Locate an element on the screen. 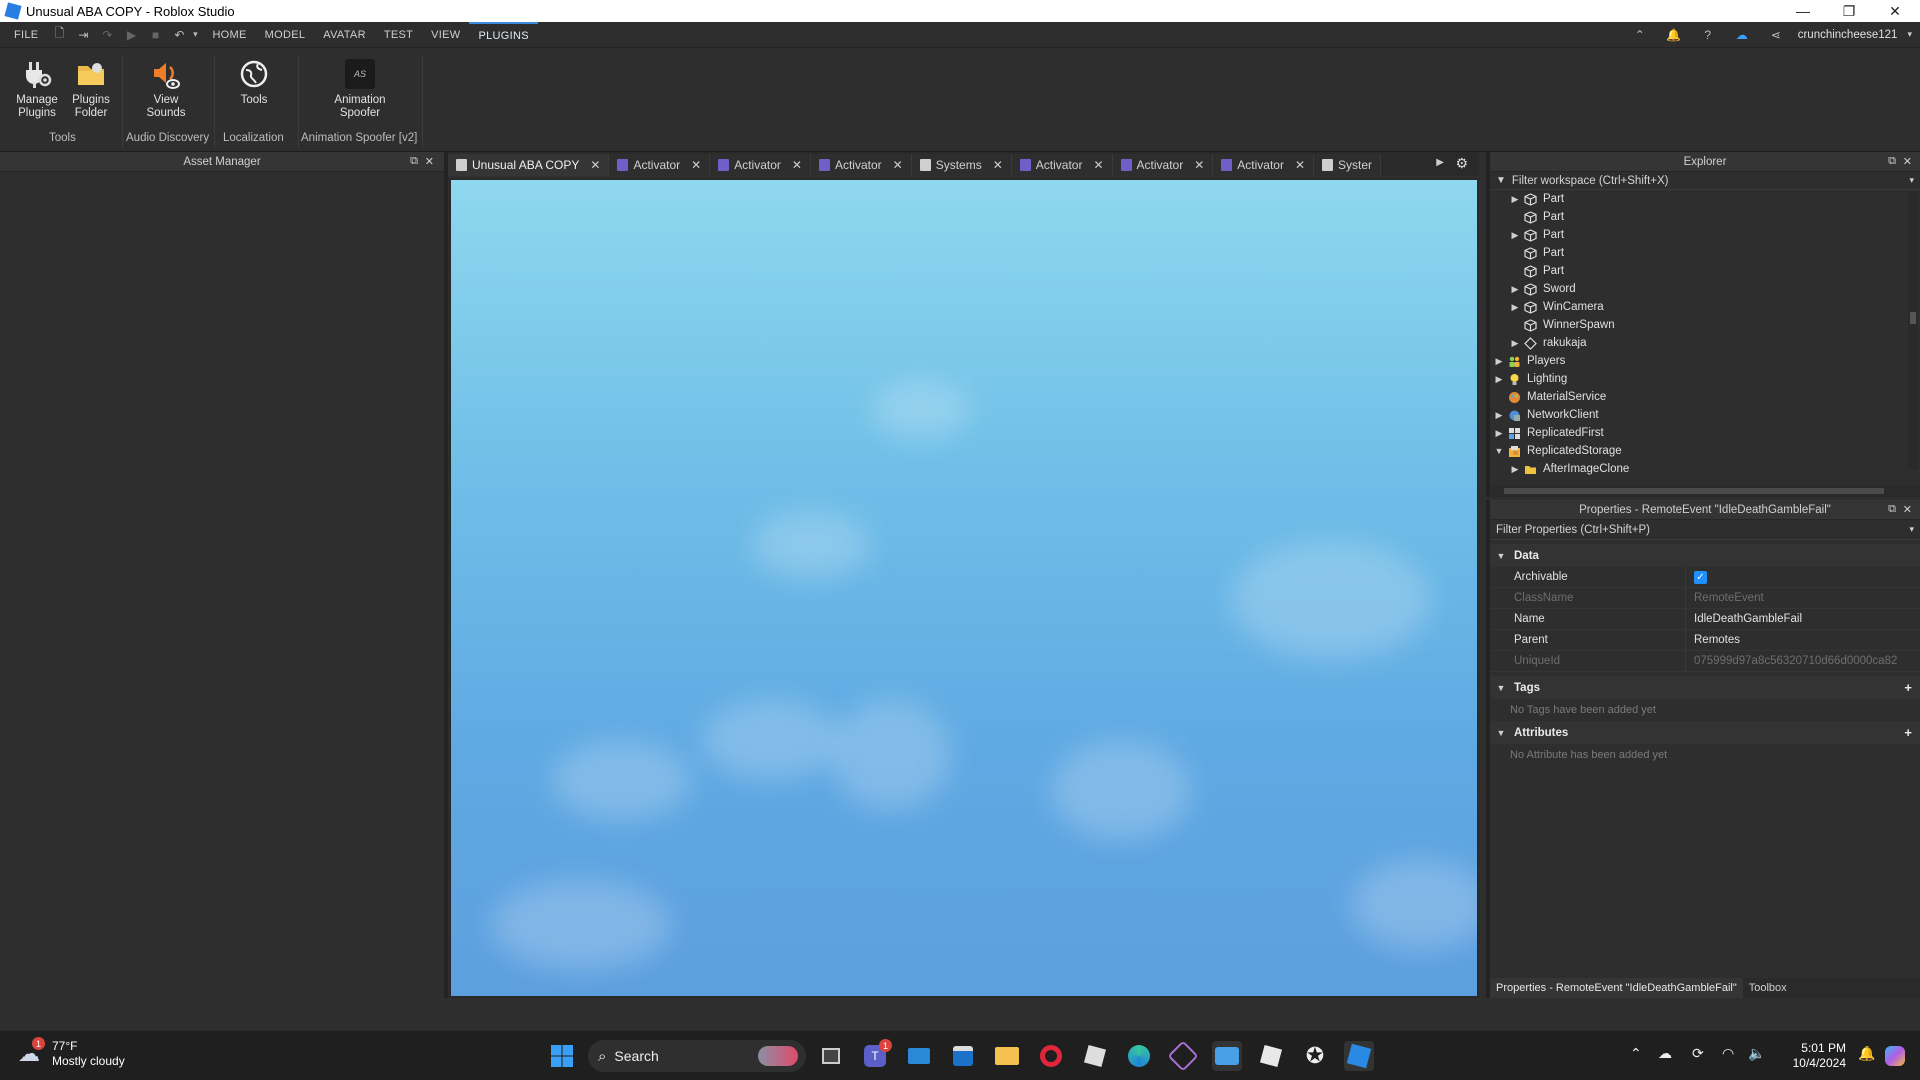 The width and height of the screenshot is (1920, 1080). properties-filter-input: Filter Properties (Ctrl+Shift+P) is located at coordinates (1573, 530).